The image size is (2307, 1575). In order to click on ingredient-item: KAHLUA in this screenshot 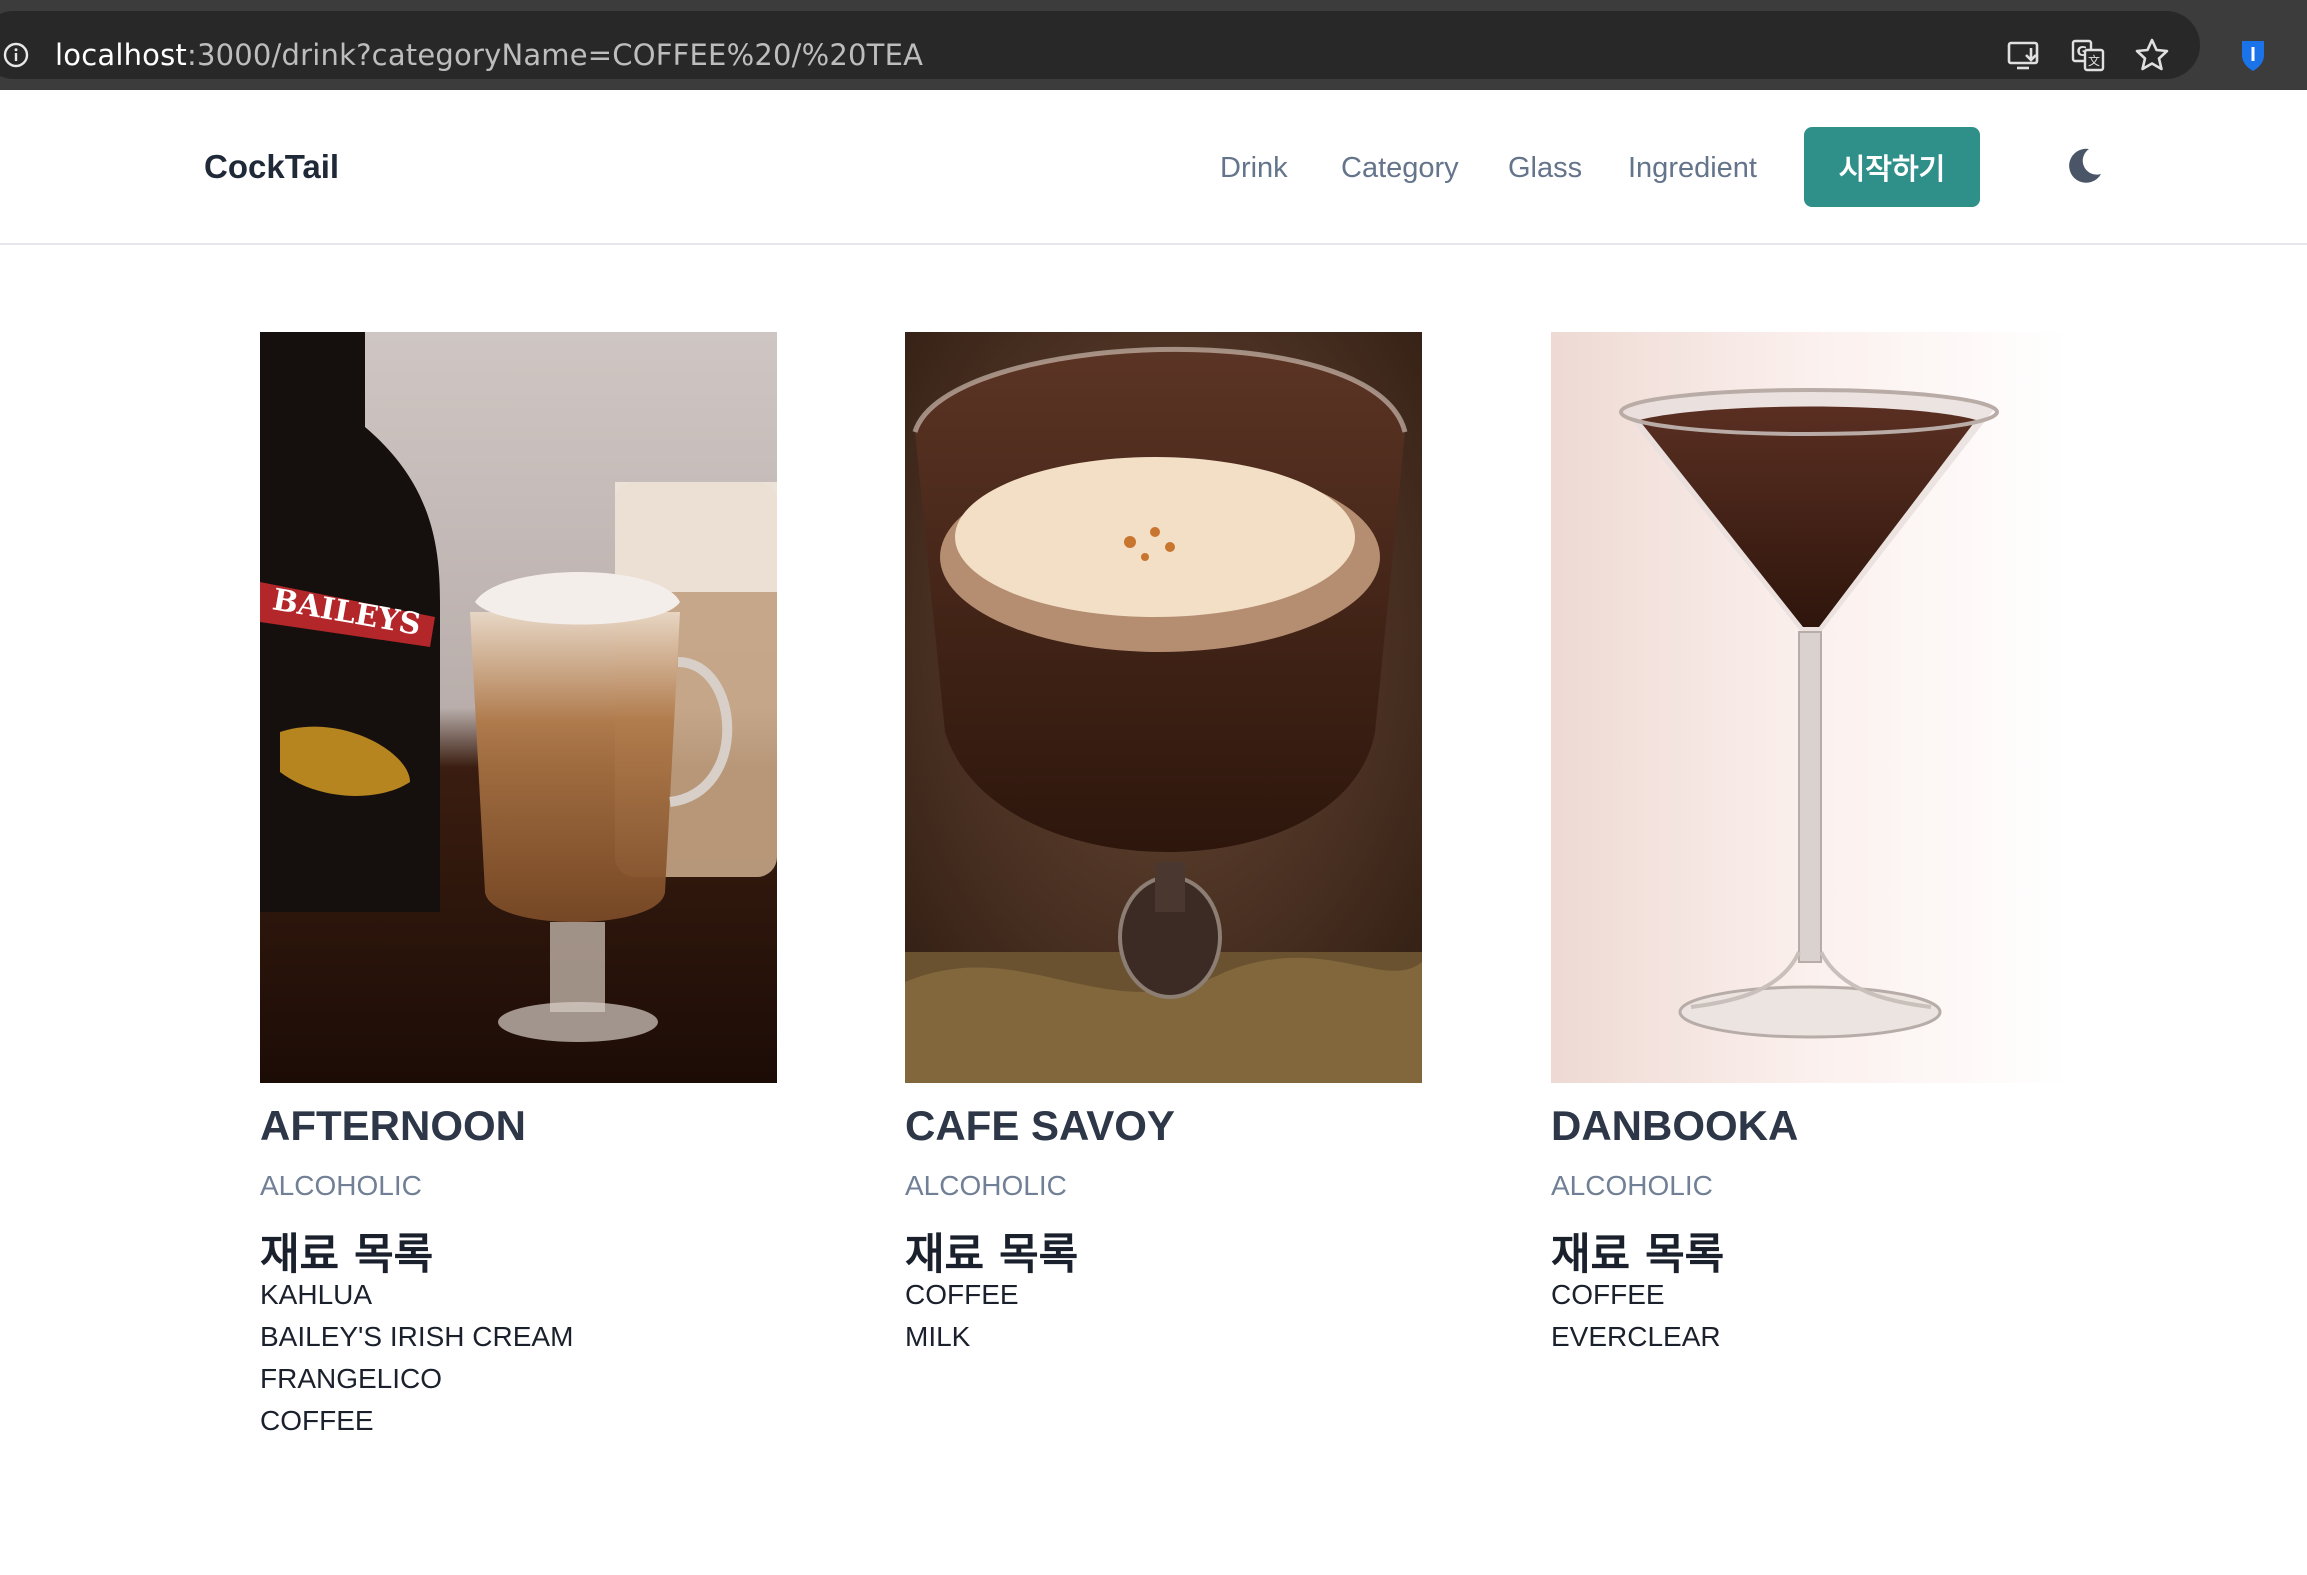, I will do `click(316, 1294)`.